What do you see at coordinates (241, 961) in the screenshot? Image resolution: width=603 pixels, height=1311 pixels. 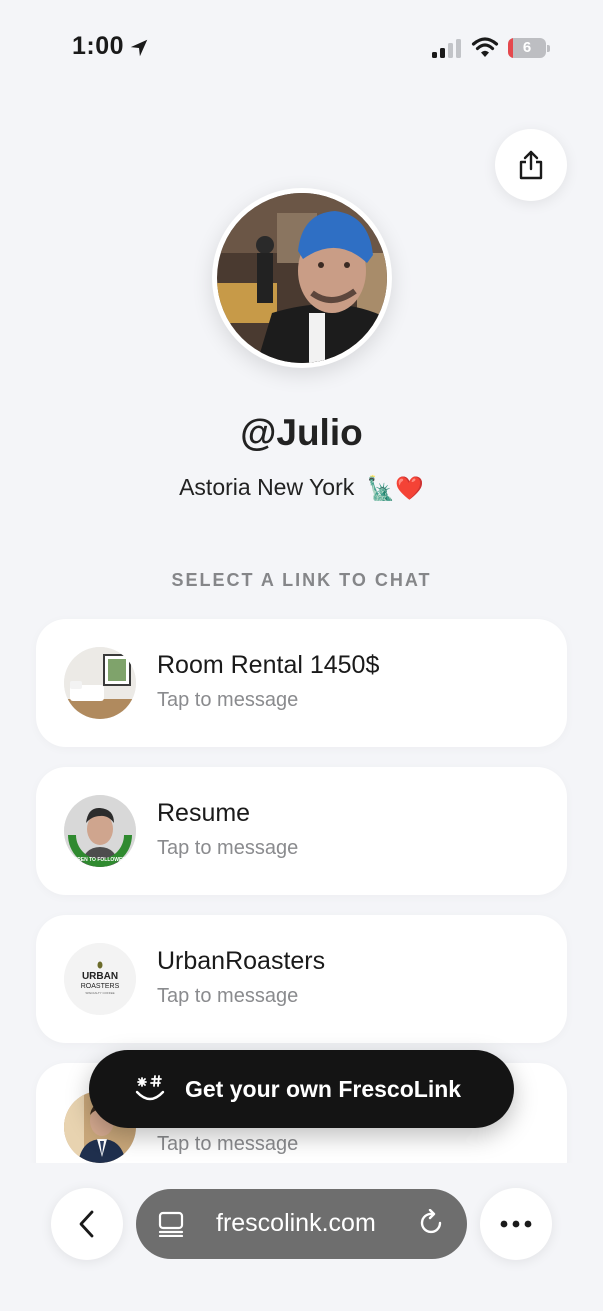 I see `link-title: UrbanRoasters` at bounding box center [241, 961].